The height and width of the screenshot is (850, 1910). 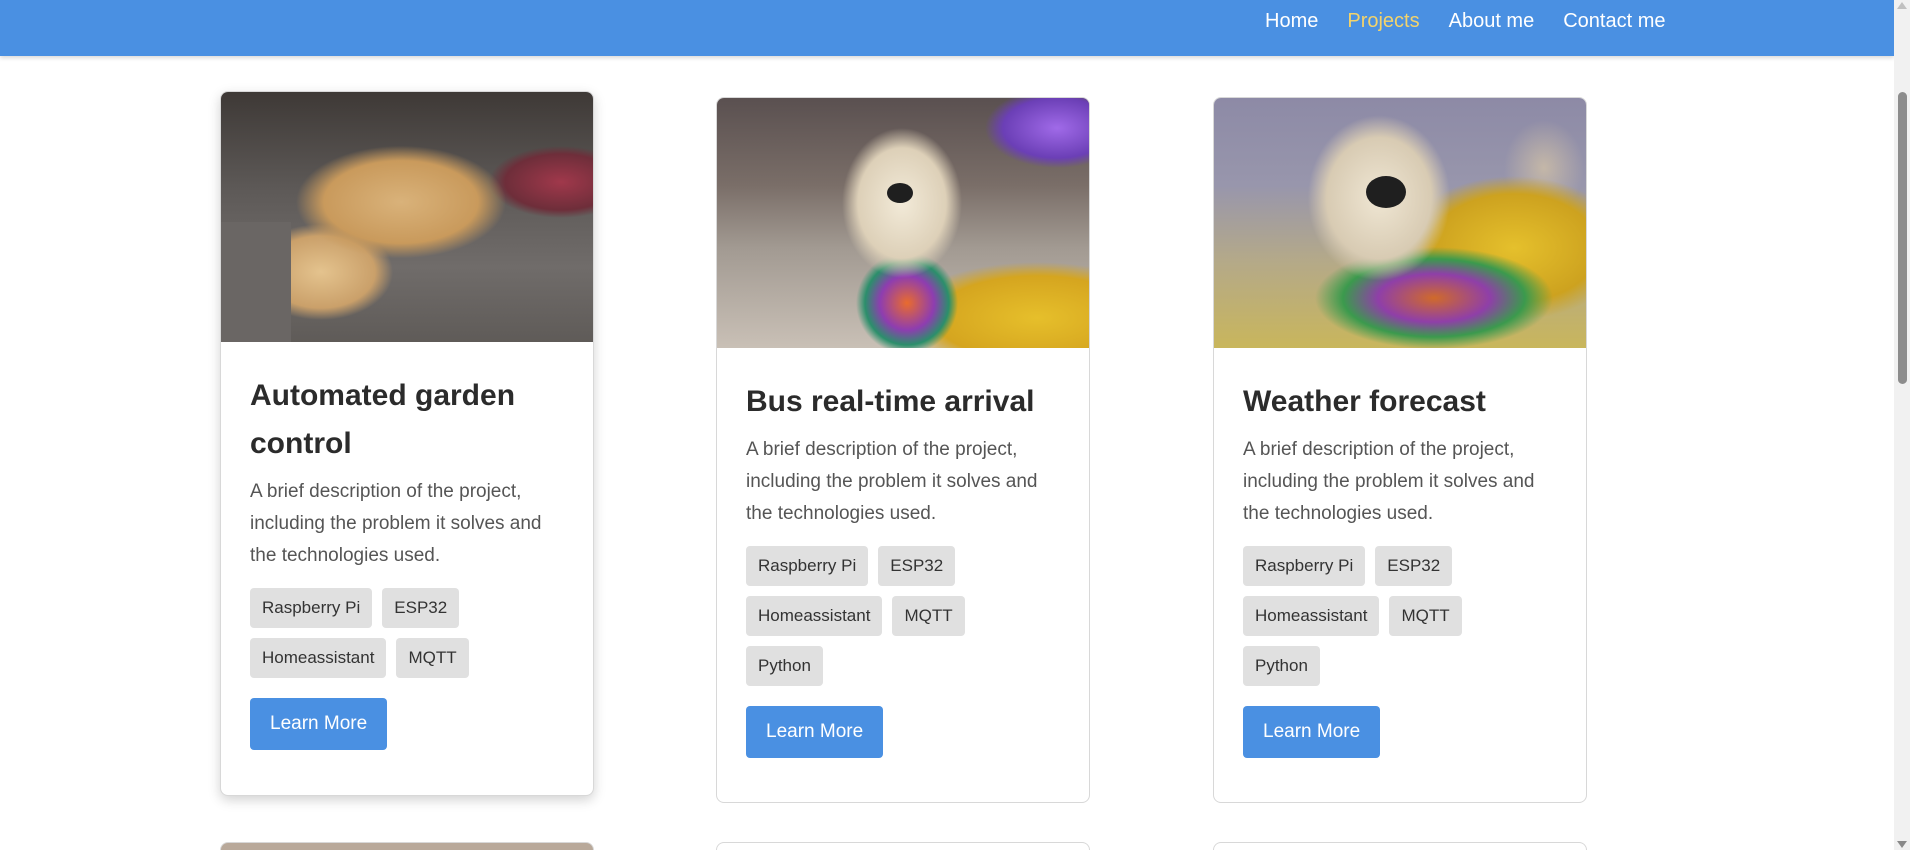 I want to click on top-navbar: Home Projects About me Contact me, so click(x=947, y=28).